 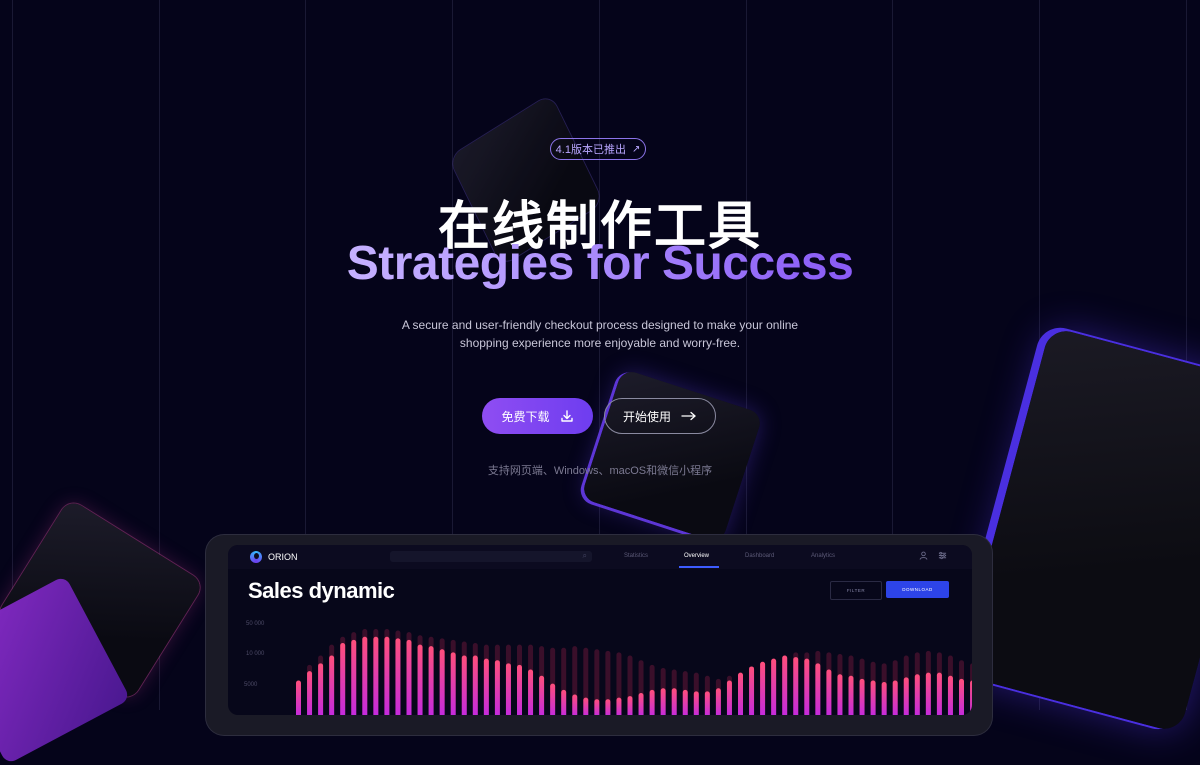 I want to click on download-button-label: 免费下载, so click(x=525, y=416).